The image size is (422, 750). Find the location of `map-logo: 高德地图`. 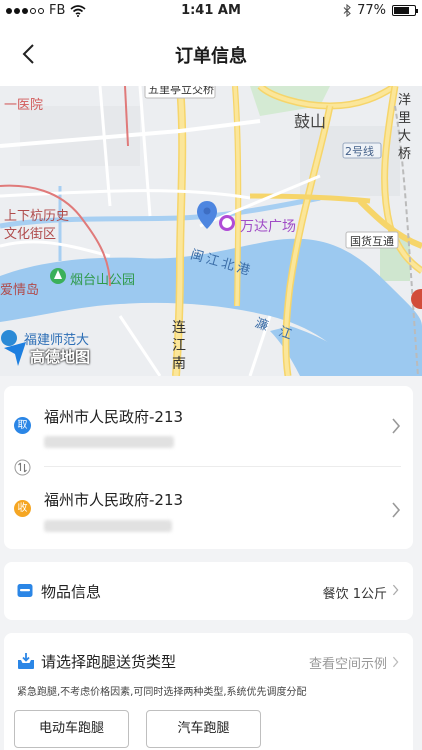

map-logo: 高德地图 is located at coordinates (60, 357).